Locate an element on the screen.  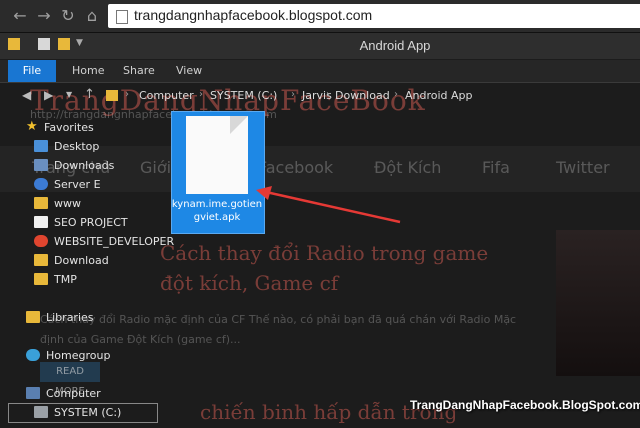
arrow-shaft is located at coordinates (333, 207).